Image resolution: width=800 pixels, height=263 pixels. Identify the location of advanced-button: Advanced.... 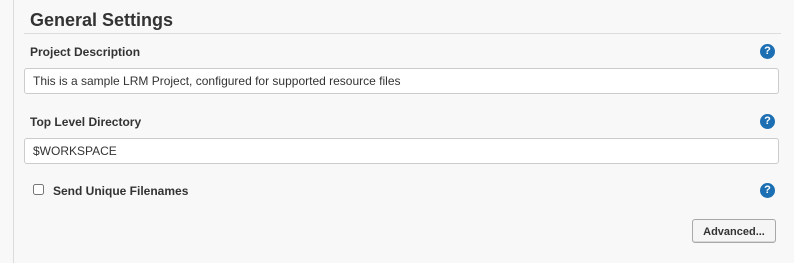
(734, 231).